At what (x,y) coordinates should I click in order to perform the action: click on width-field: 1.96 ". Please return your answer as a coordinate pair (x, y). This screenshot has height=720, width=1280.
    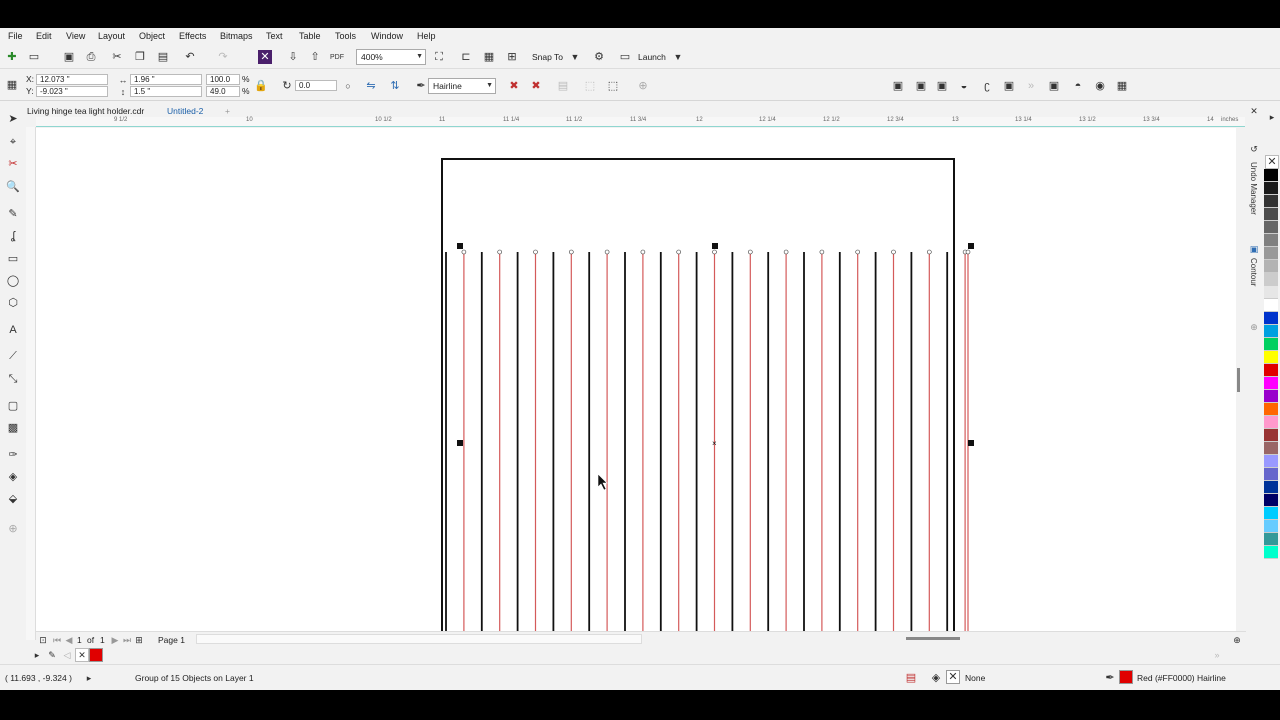
    Looking at the image, I should click on (166, 79).